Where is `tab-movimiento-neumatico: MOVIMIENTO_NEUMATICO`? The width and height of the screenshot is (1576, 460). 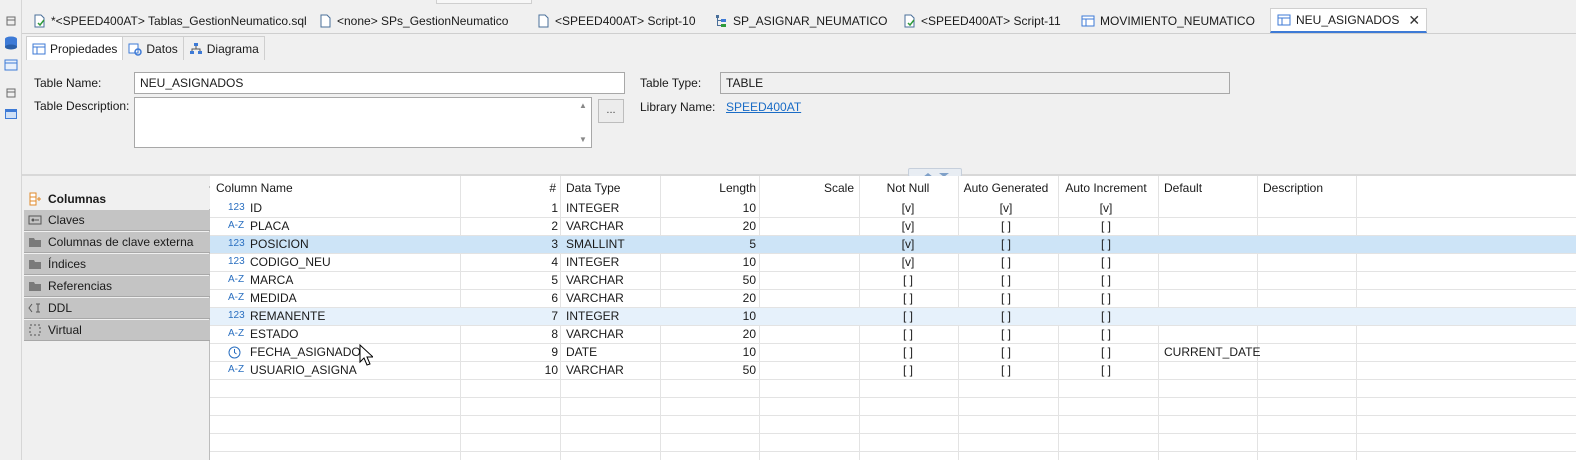
tab-movimiento-neumatico: MOVIMIENTO_NEUMATICO is located at coordinates (1168, 20).